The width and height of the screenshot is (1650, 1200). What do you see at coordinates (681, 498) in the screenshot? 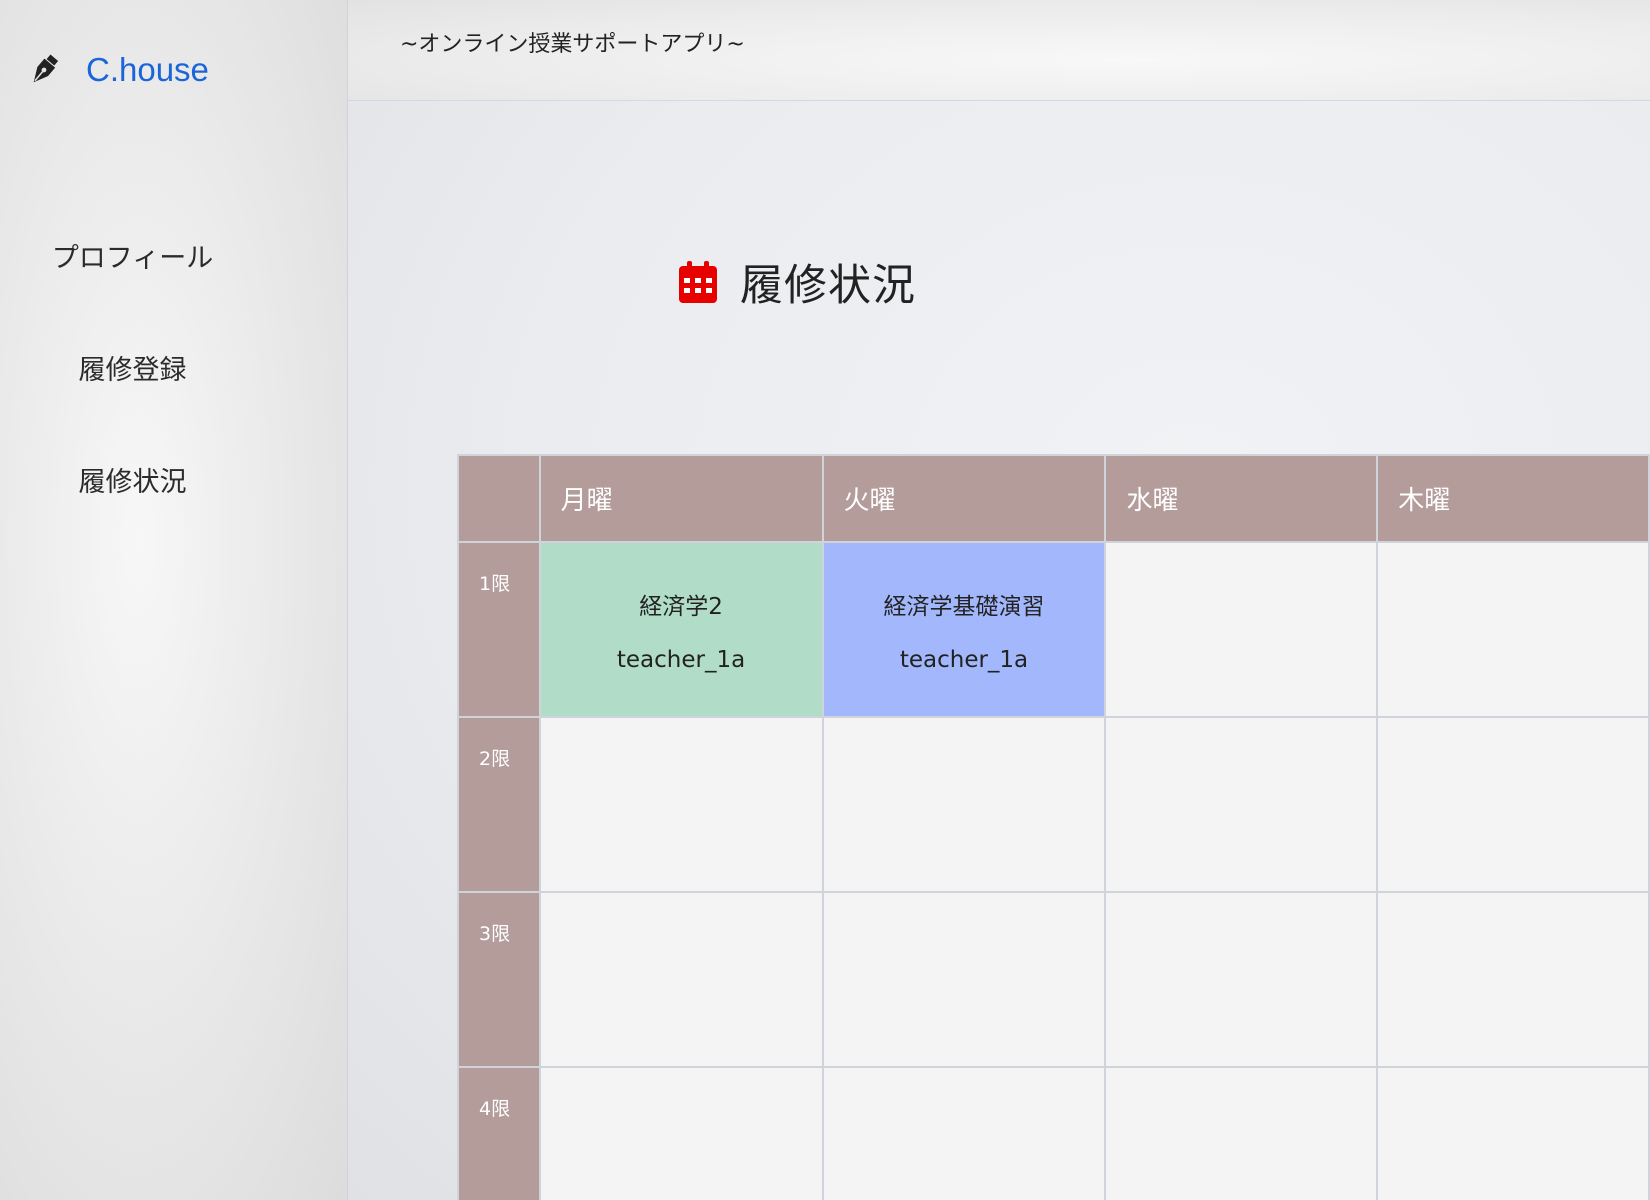
I see `day-header-monday: 月曜` at bounding box center [681, 498].